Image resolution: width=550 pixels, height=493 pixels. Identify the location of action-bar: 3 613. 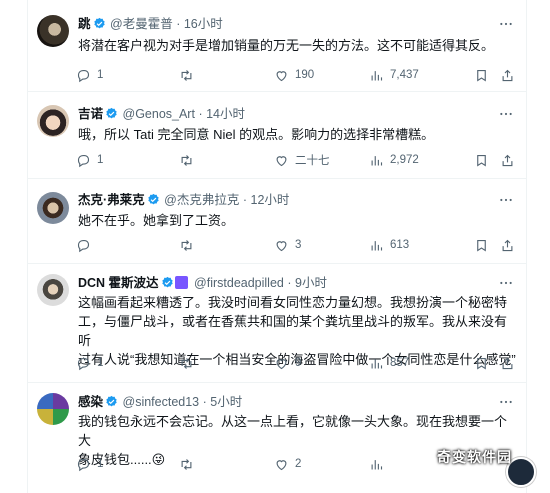
(295, 245).